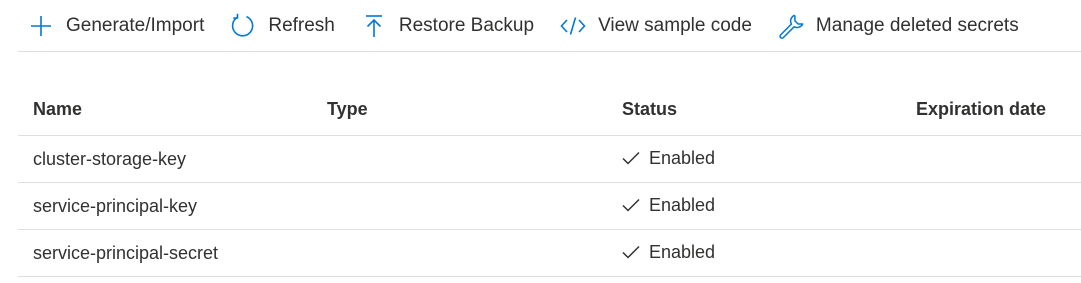 The width and height of the screenshot is (1081, 283). What do you see at coordinates (573, 26) in the screenshot?
I see `code-icon` at bounding box center [573, 26].